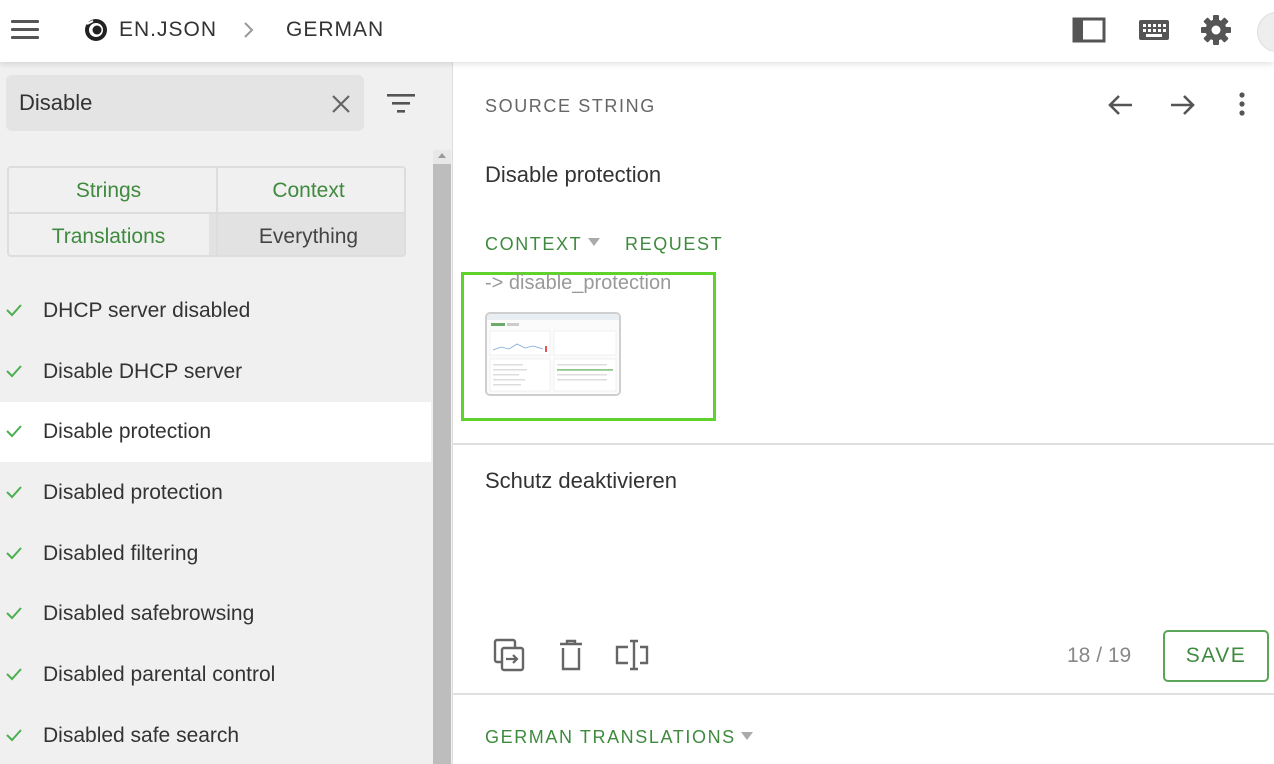 Image resolution: width=1274 pixels, height=764 pixels. Describe the element at coordinates (108, 190) in the screenshot. I see `tab-strings: Strings` at that location.